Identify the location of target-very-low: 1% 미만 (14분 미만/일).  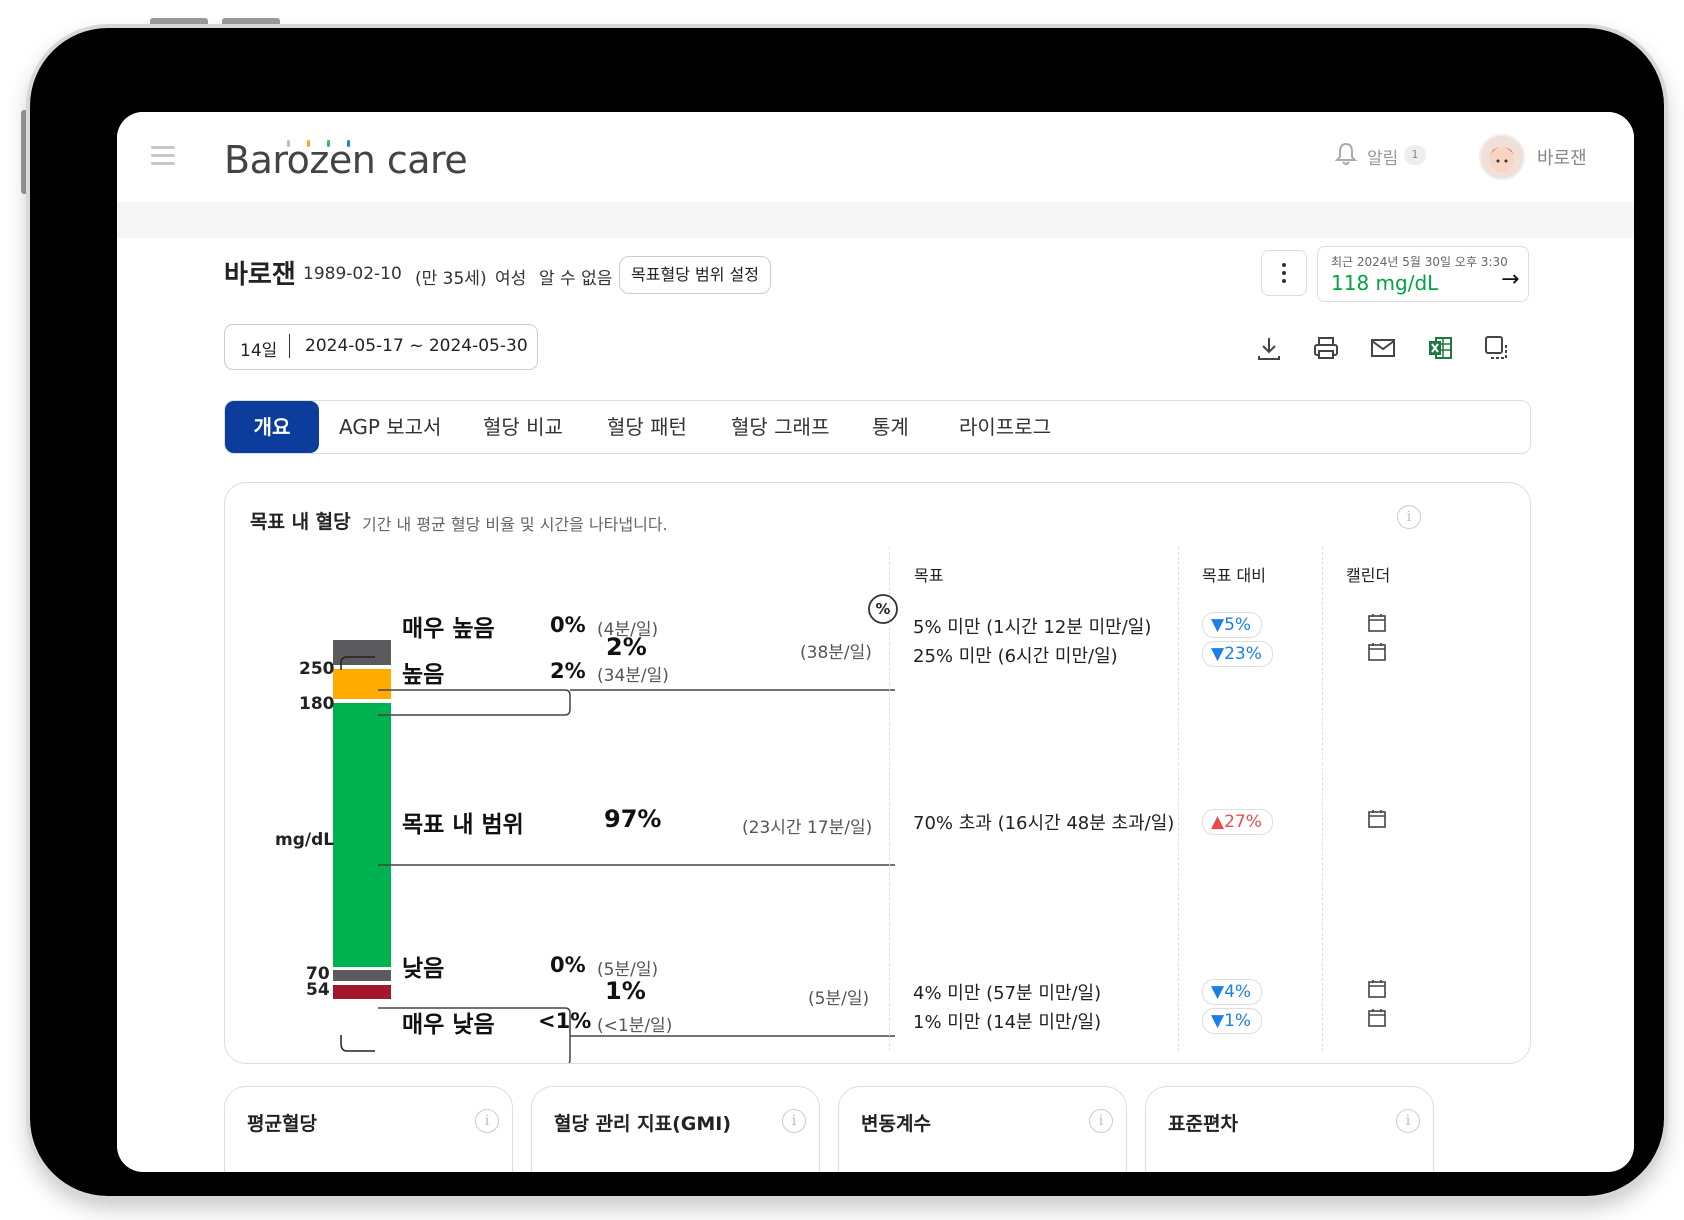
(1007, 1022).